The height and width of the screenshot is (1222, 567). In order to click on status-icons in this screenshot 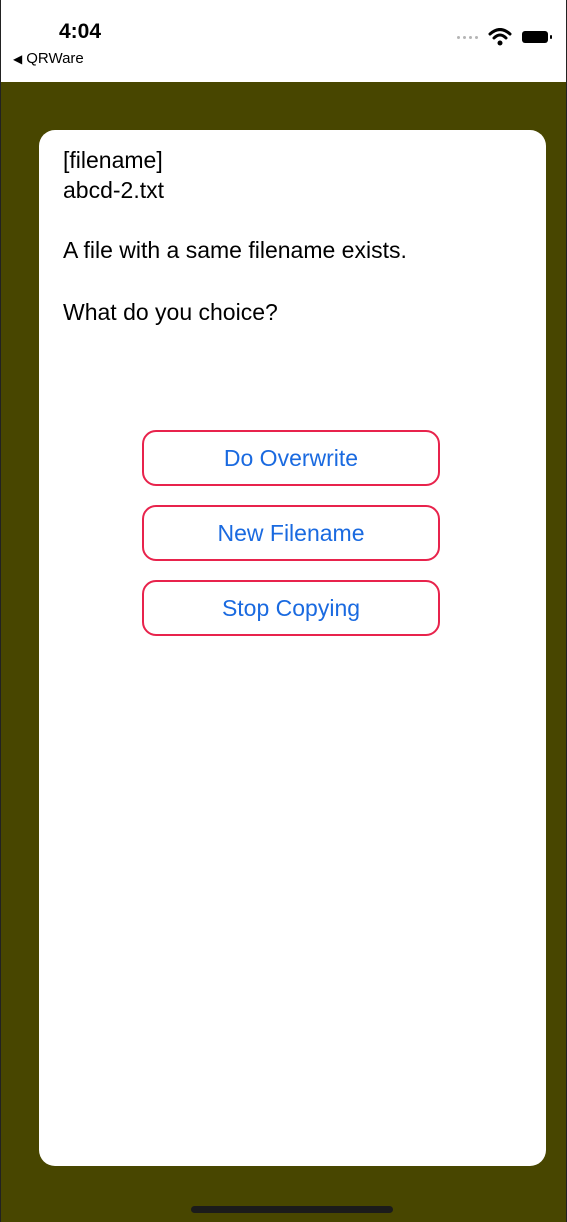, I will do `click(504, 37)`.